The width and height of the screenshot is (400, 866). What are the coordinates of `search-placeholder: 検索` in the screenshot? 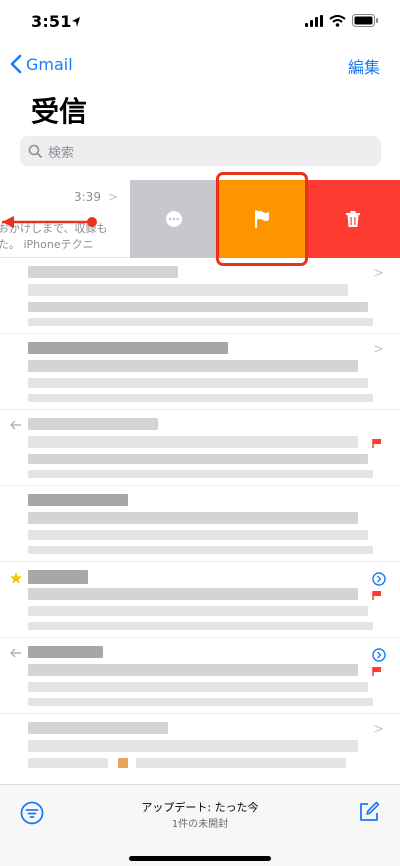 It's located at (61, 153).